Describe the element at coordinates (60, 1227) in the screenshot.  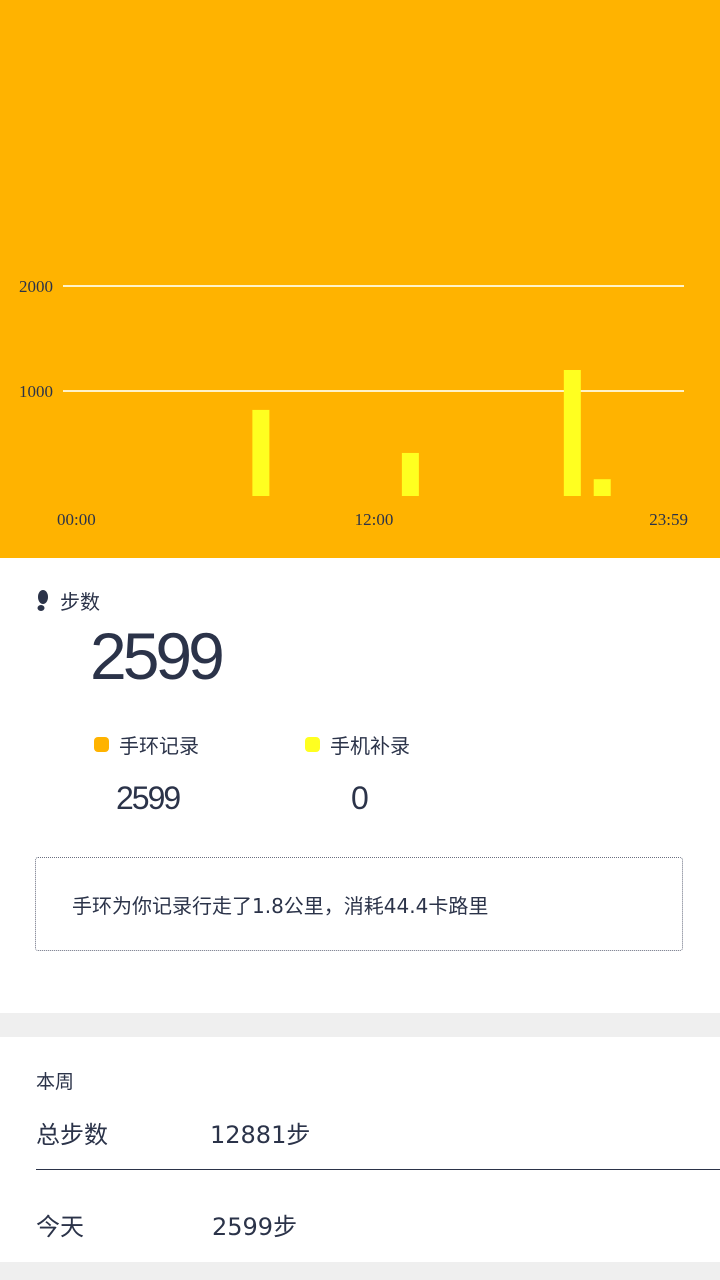
I see `today-label: 今天` at that location.